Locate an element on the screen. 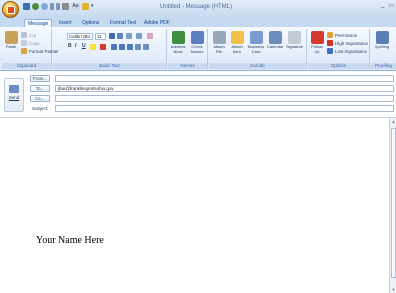  envelope-icon is located at coordinates (237, 37).